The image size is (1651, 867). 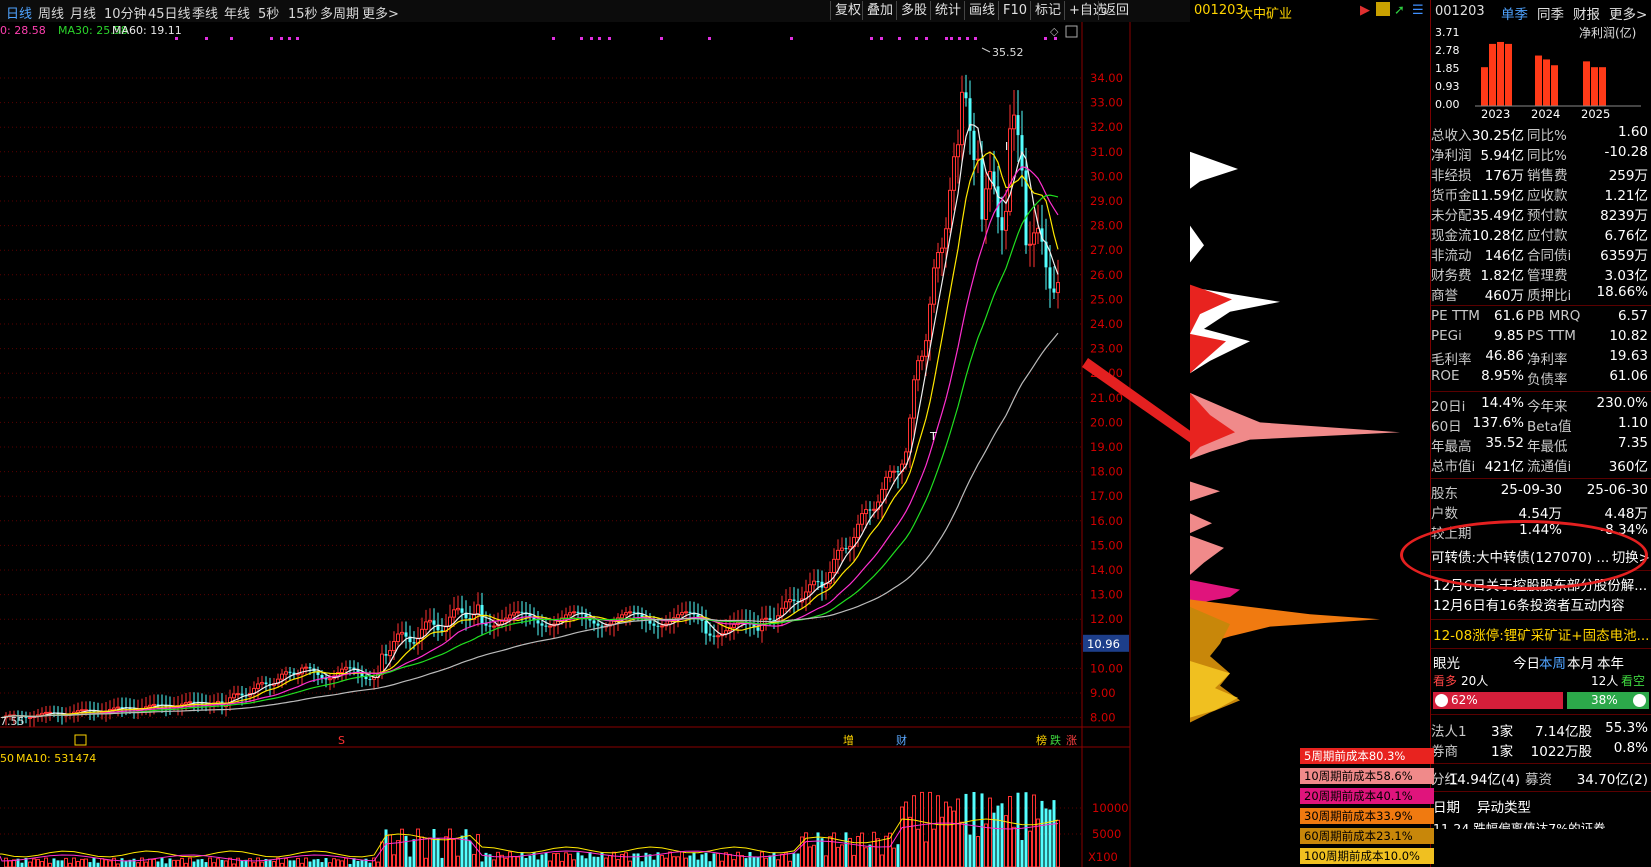 I want to click on period-tab-1: 周线, so click(x=51, y=12).